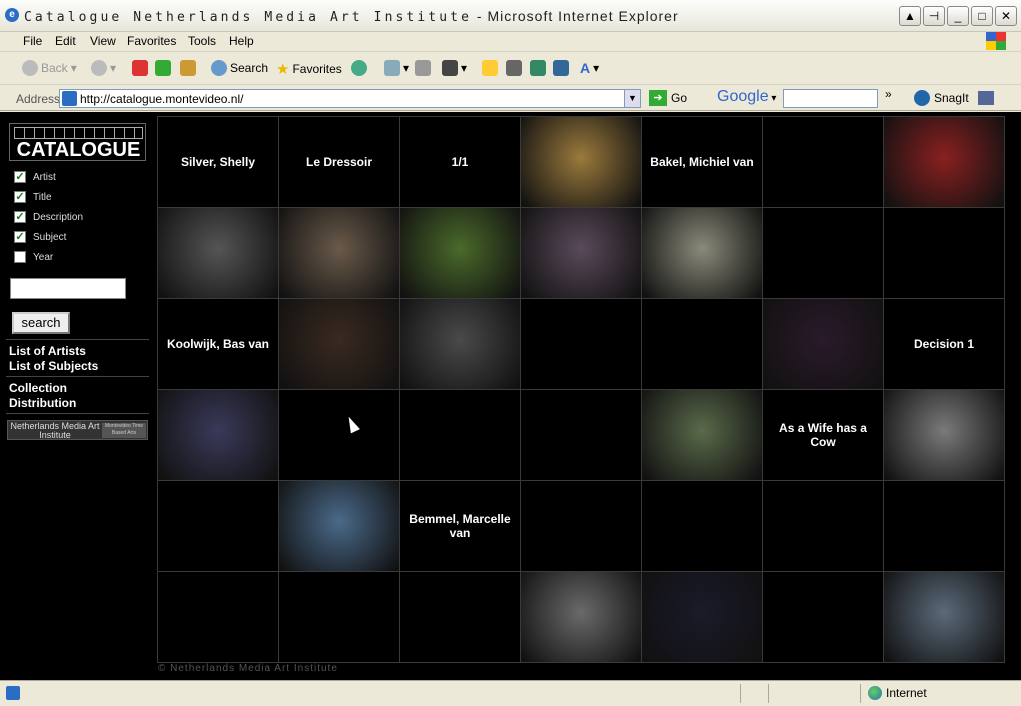 This screenshot has width=1021, height=706. I want to click on address-input: http://catalogue.montevideo.nl/ ▼, so click(350, 98).